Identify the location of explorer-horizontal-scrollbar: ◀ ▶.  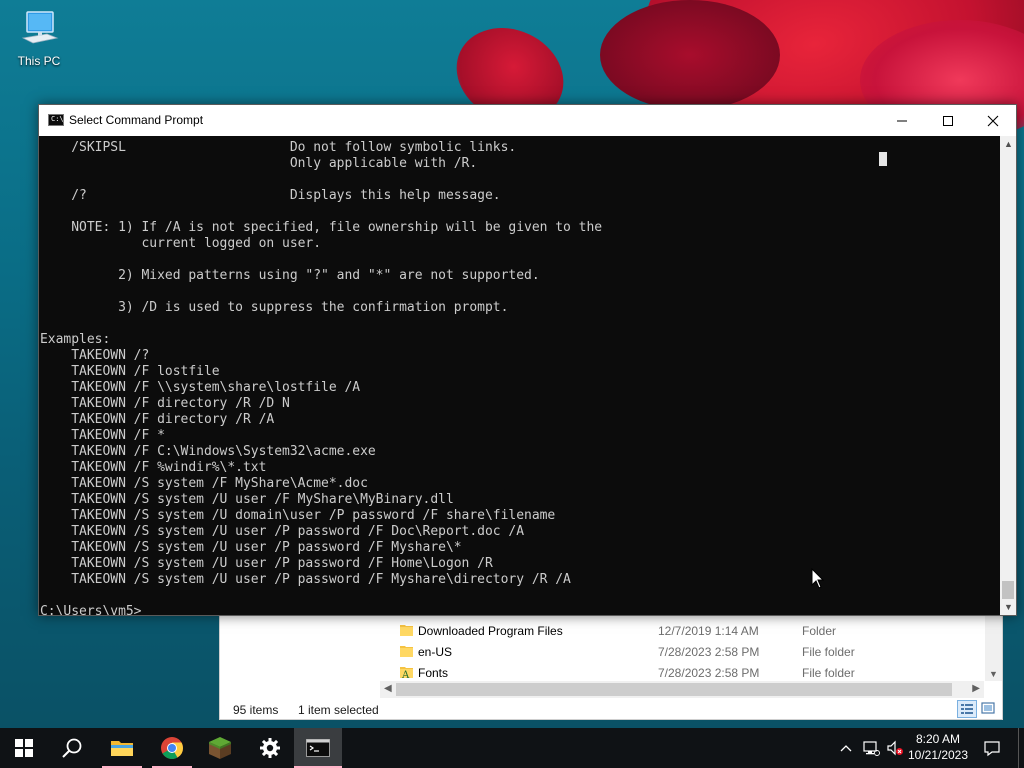
(682, 689).